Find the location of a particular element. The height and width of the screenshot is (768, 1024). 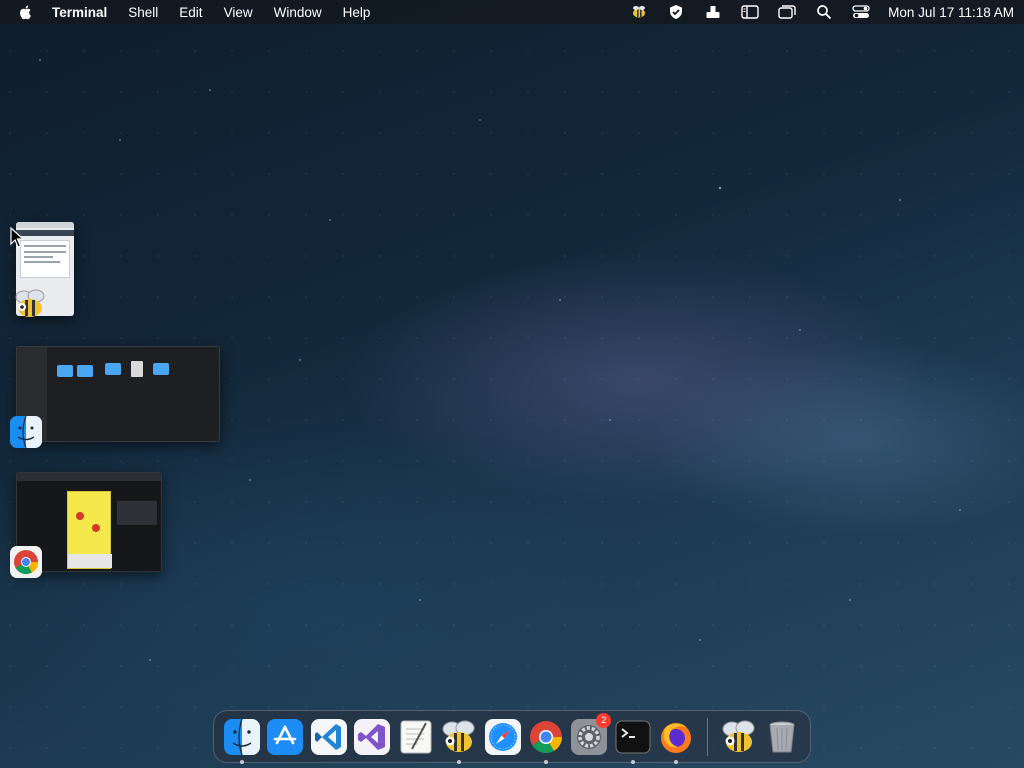

notification-badge: 2 is located at coordinates (604, 720).